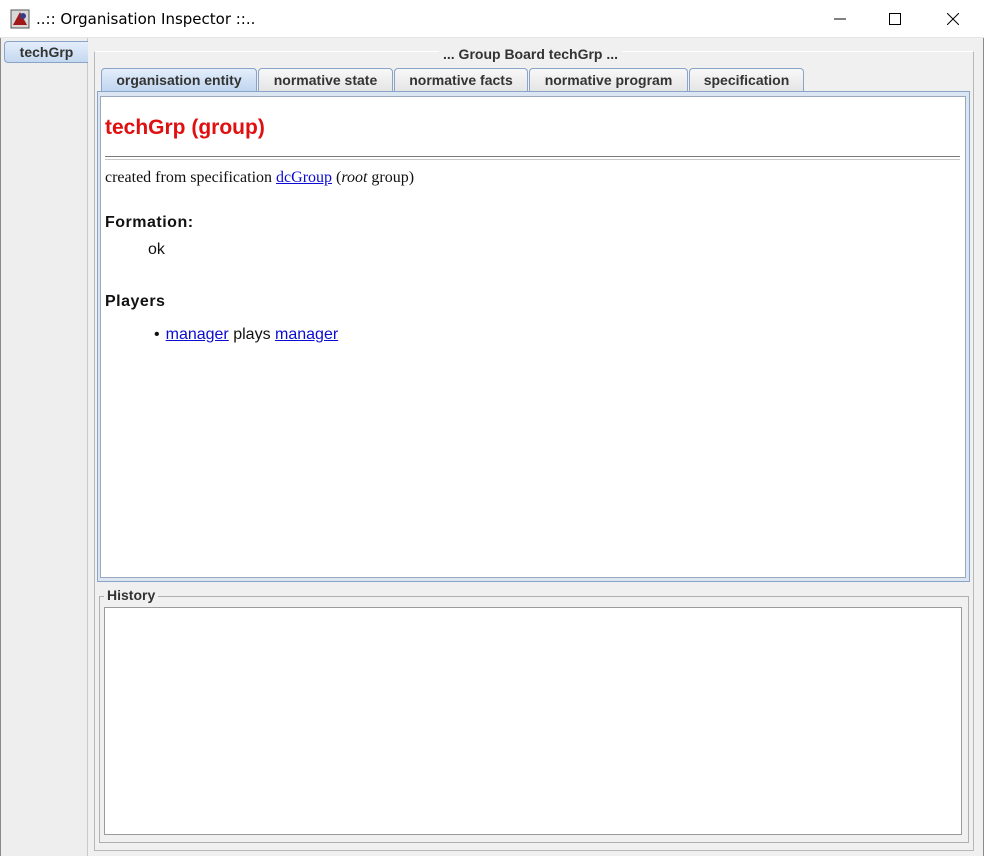 This screenshot has width=984, height=856. I want to click on tab-normative-state: normative state, so click(325, 80).